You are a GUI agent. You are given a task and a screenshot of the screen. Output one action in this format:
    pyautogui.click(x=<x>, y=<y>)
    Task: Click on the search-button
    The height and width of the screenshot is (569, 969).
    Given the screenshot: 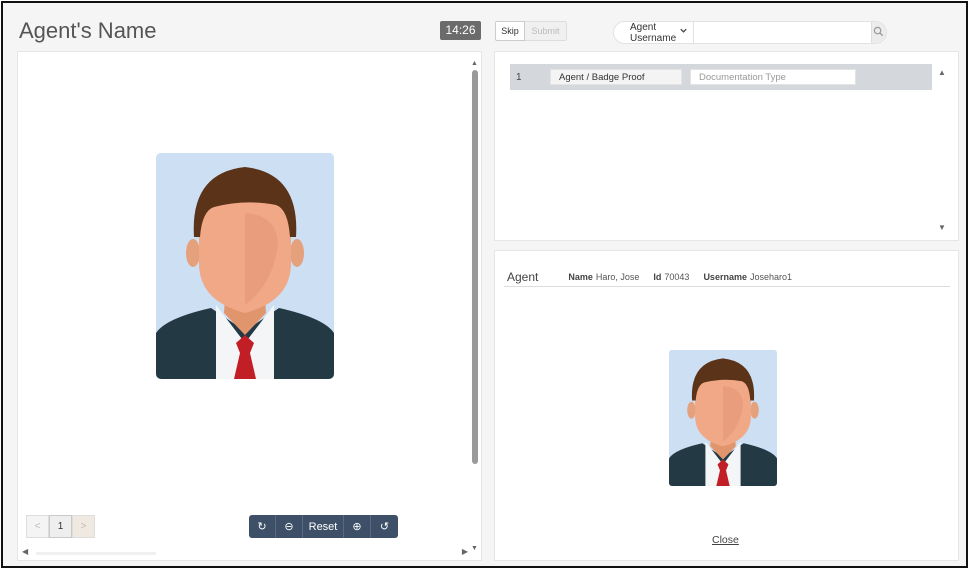 What is the action you would take?
    pyautogui.click(x=878, y=32)
    